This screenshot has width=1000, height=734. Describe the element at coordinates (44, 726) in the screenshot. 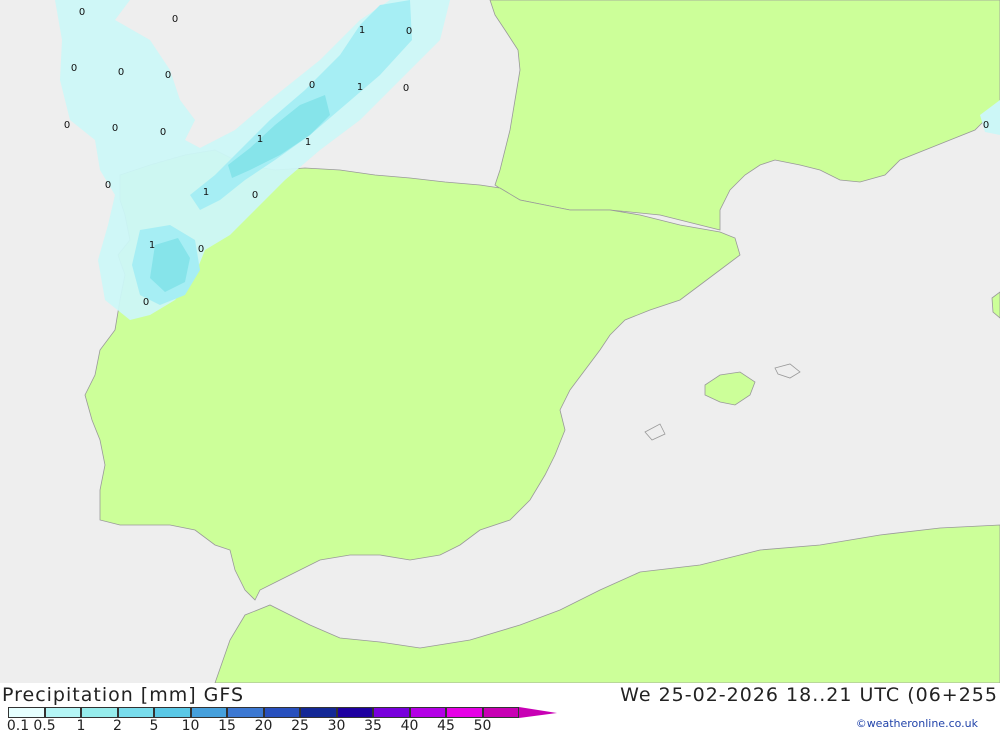

I see `legend-label: 0.5` at that location.